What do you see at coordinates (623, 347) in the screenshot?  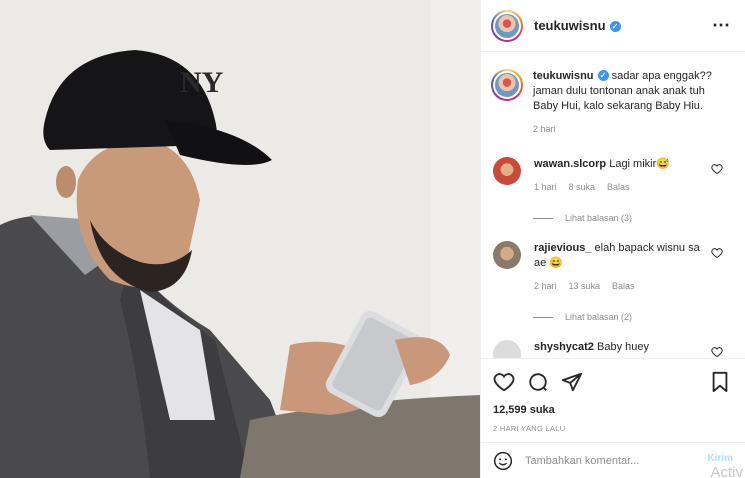 I see `comment-text: Baby huey` at bounding box center [623, 347].